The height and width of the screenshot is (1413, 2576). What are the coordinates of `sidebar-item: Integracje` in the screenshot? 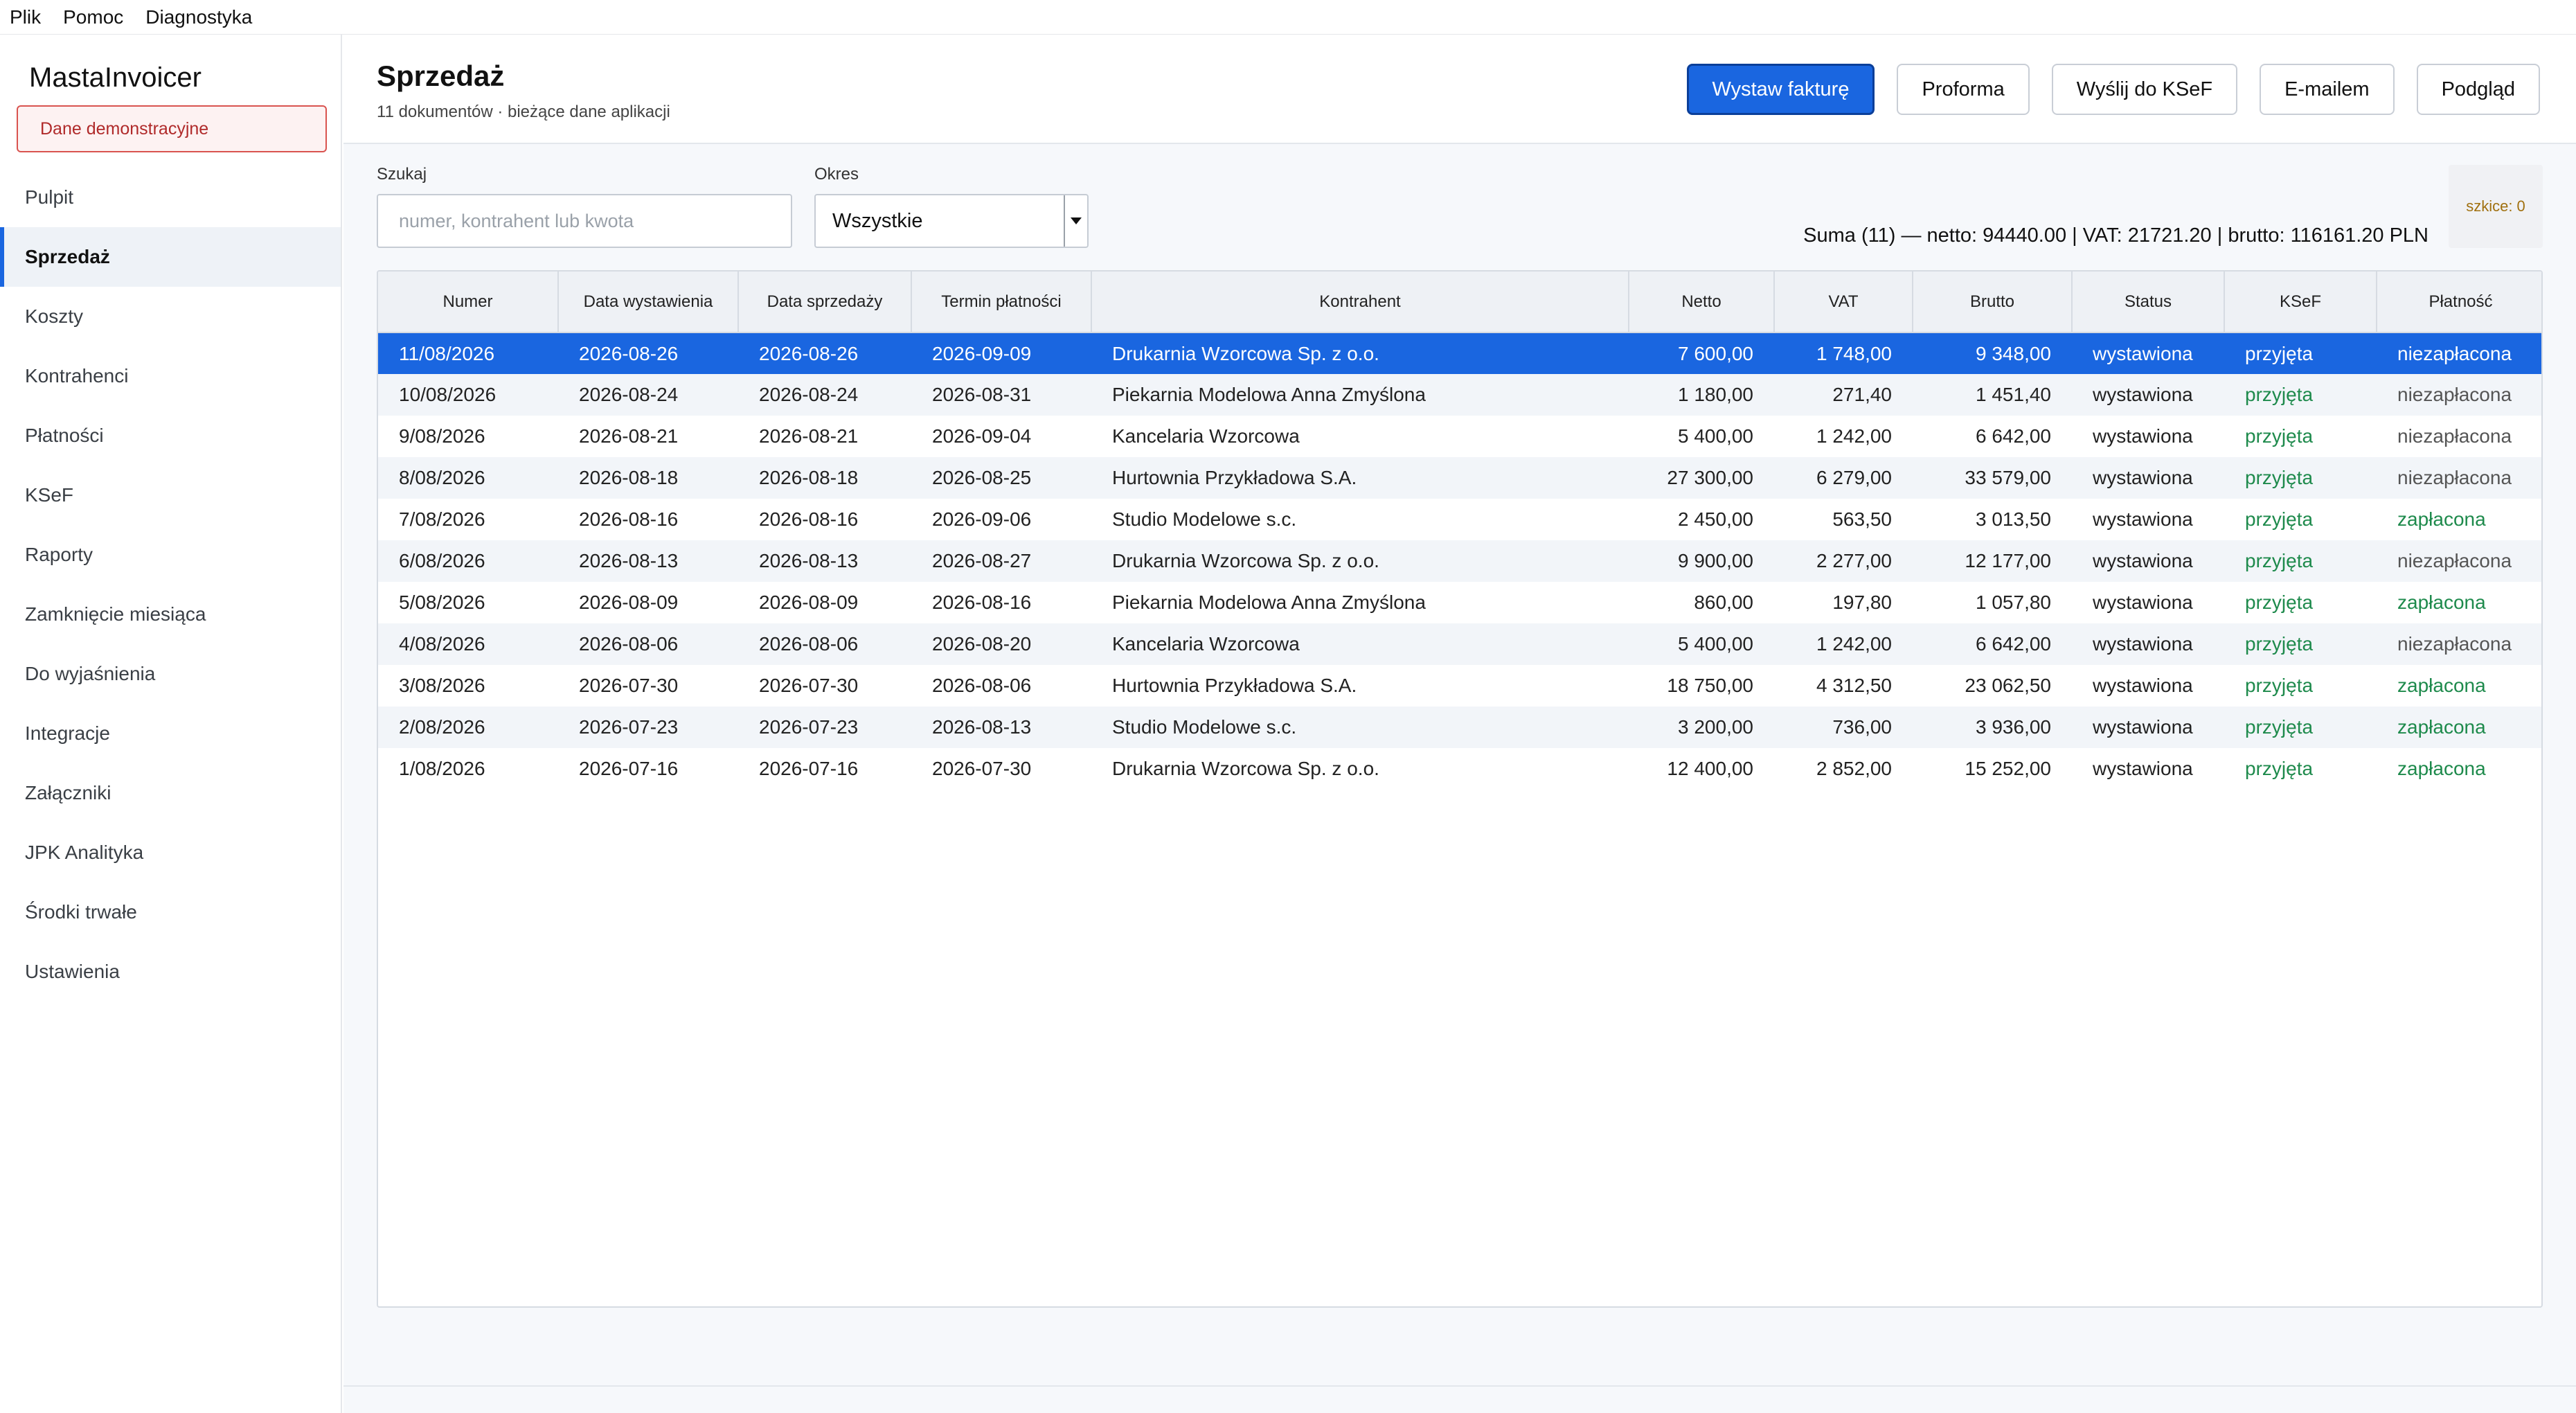 It's located at (170, 733).